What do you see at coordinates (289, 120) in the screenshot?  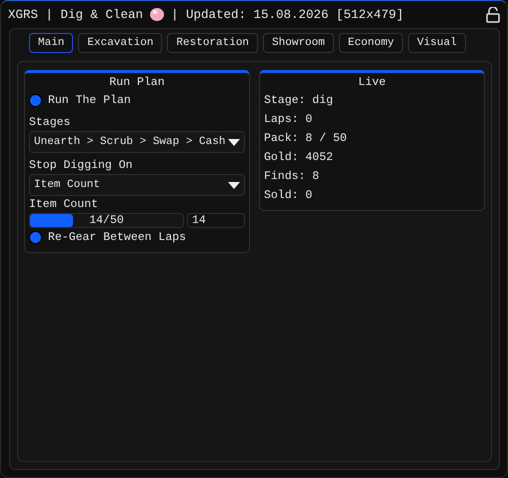 I see `stat-line: Laps: 0` at bounding box center [289, 120].